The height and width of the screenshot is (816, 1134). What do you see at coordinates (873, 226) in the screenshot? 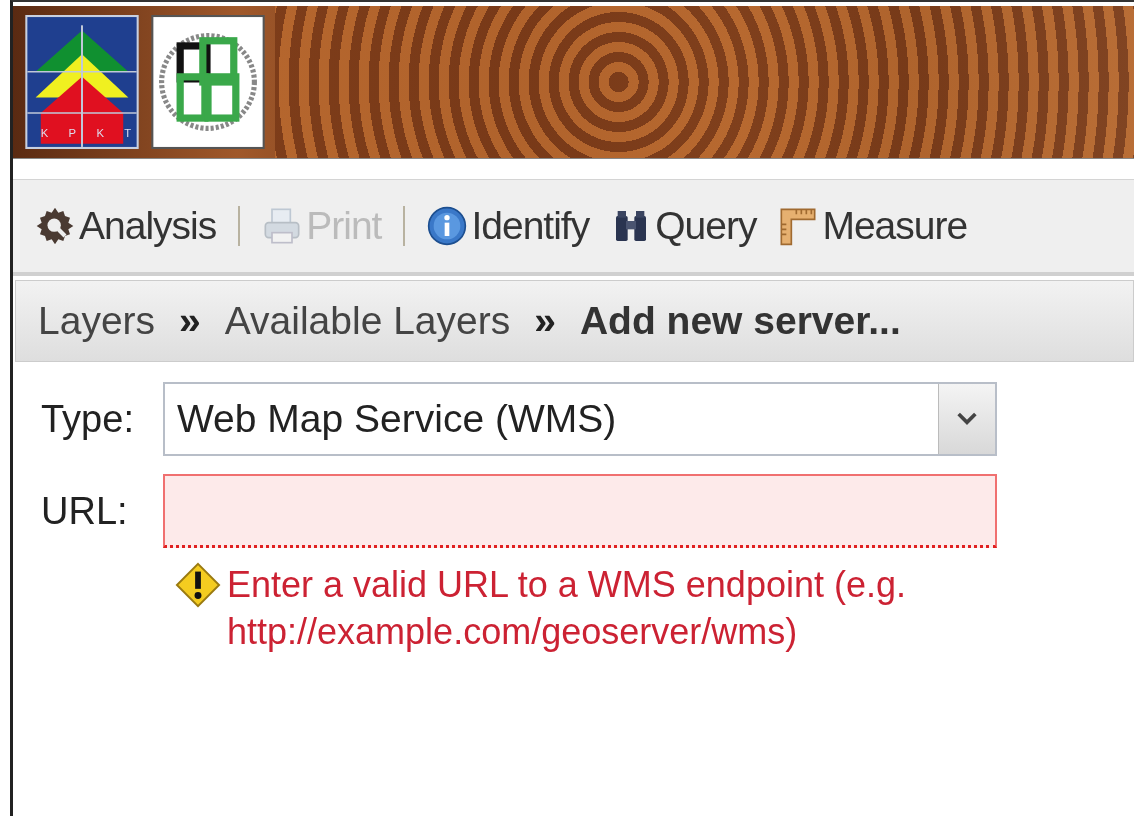
I see `toolbar-button: Measure` at bounding box center [873, 226].